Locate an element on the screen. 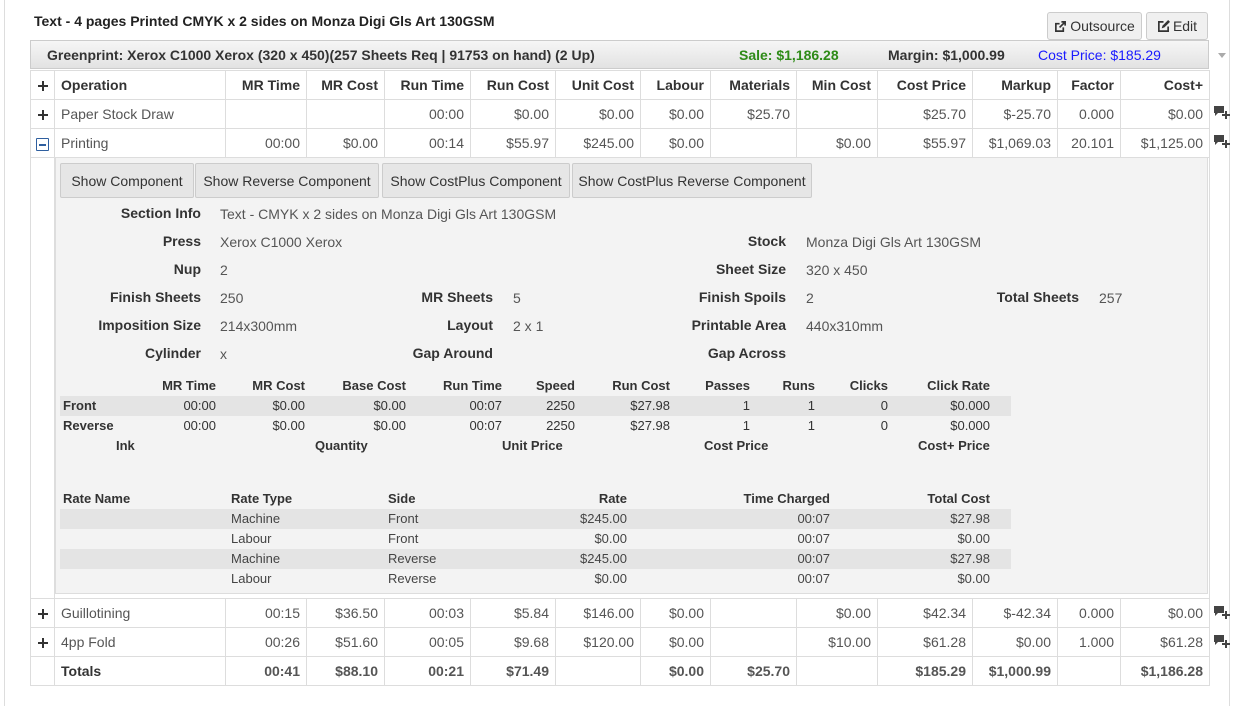 The height and width of the screenshot is (706, 1235). run-cell: $27.98 is located at coordinates (650, 425).